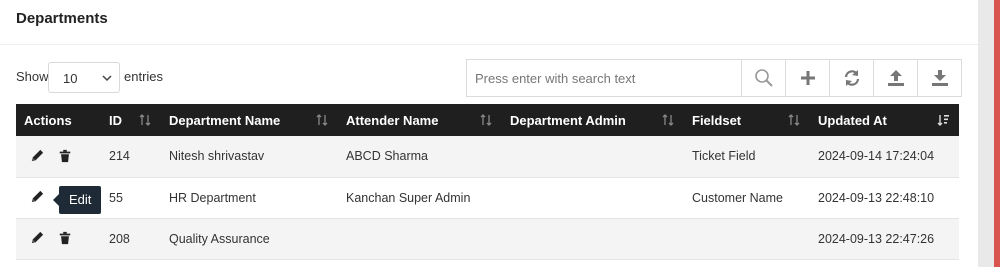 The image size is (1000, 267). What do you see at coordinates (884, 157) in the screenshot?
I see `cell-updated-at: 2024-09-14 17:24:04` at bounding box center [884, 157].